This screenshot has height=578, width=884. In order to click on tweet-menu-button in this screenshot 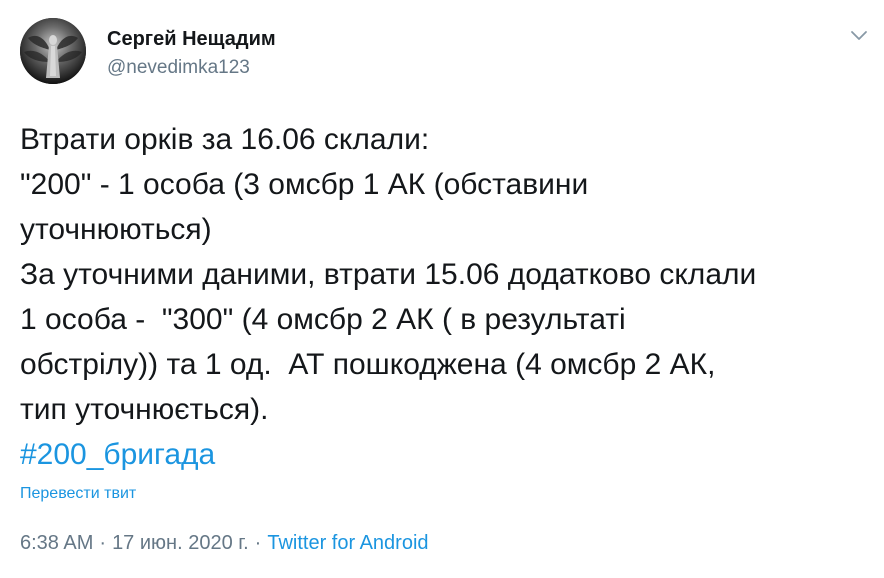, I will do `click(859, 35)`.